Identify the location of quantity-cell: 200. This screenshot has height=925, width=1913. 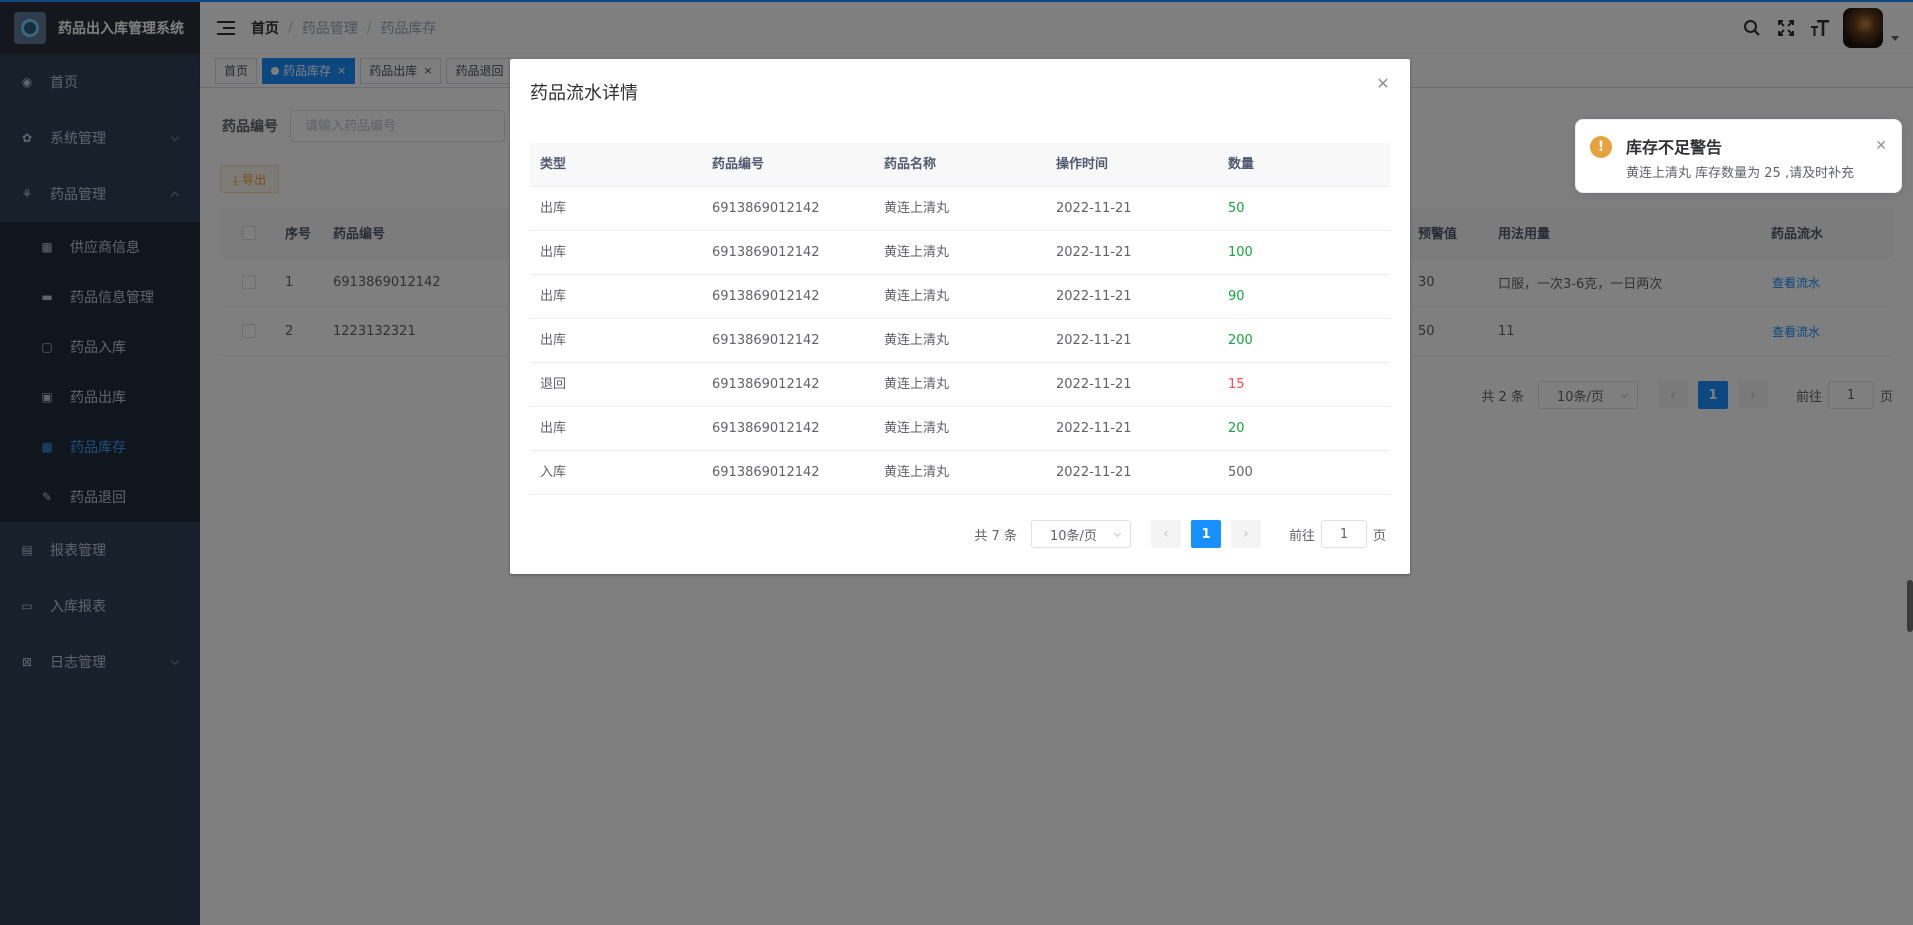
(1240, 340).